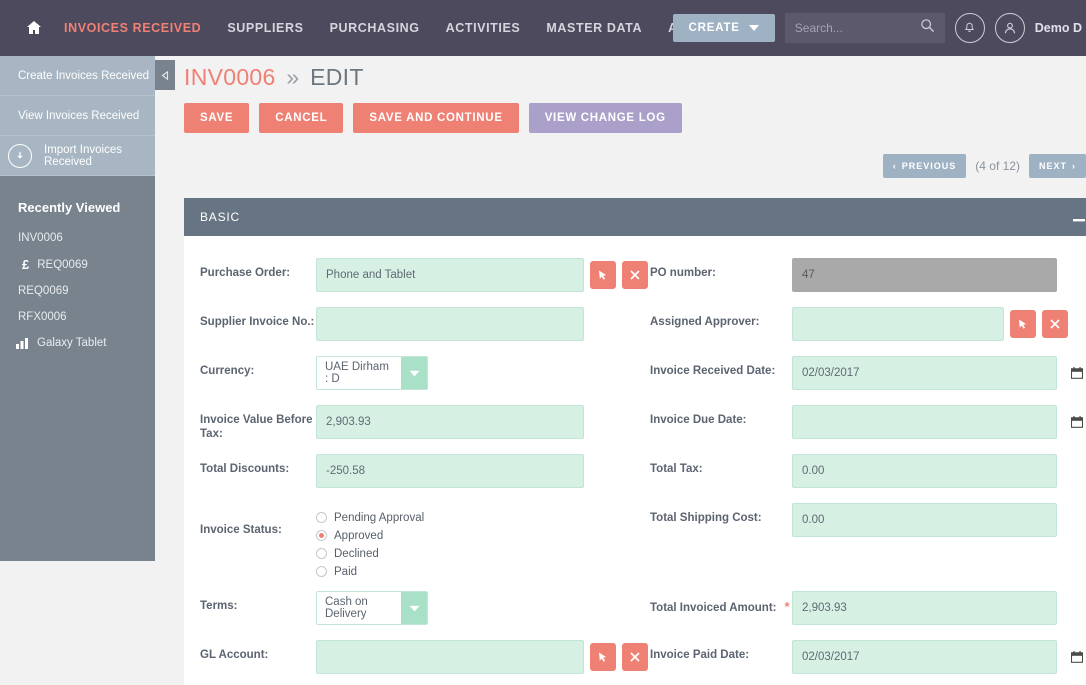  Describe the element at coordinates (301, 118) in the screenshot. I see `cancel-button: CANCEL` at that location.